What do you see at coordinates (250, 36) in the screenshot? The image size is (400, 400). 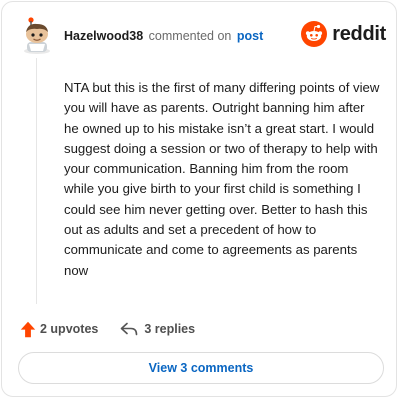 I see `post-link: post` at bounding box center [250, 36].